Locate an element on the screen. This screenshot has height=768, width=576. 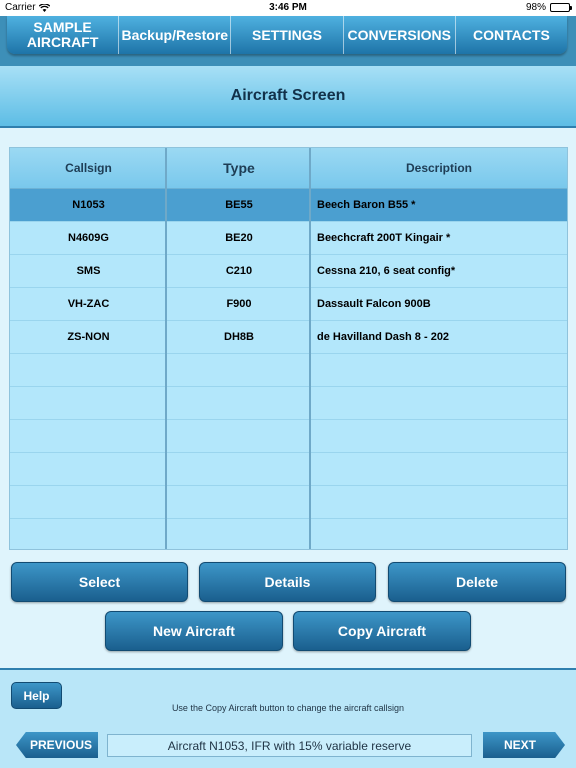
cell-description: Cessna 210, 6 seat config* is located at coordinates (386, 271).